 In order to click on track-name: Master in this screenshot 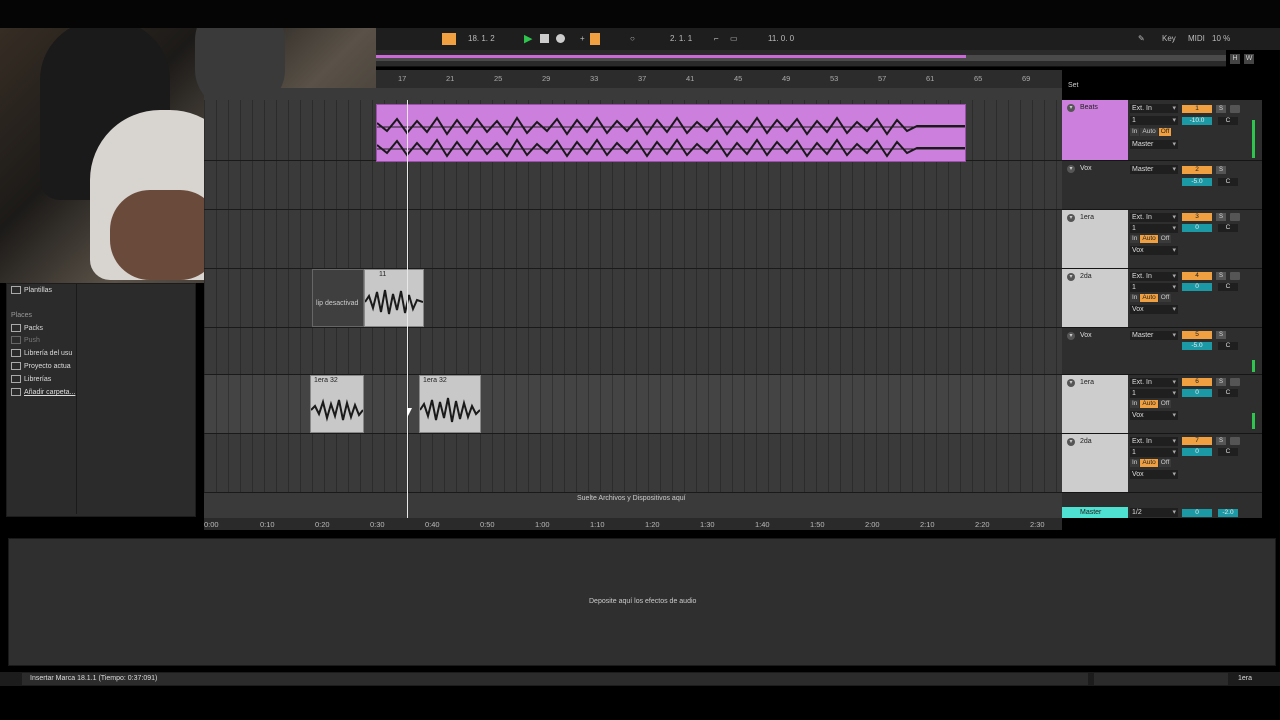, I will do `click(1090, 512)`.